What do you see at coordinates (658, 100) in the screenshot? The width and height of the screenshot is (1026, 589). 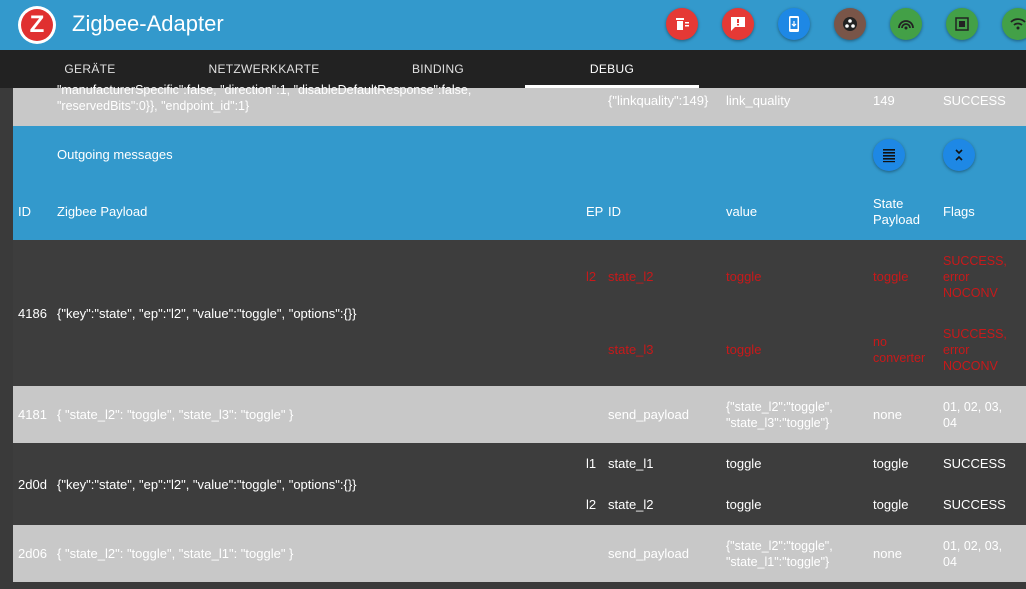 I see `prev-state-payload: {"linkquality":149}` at bounding box center [658, 100].